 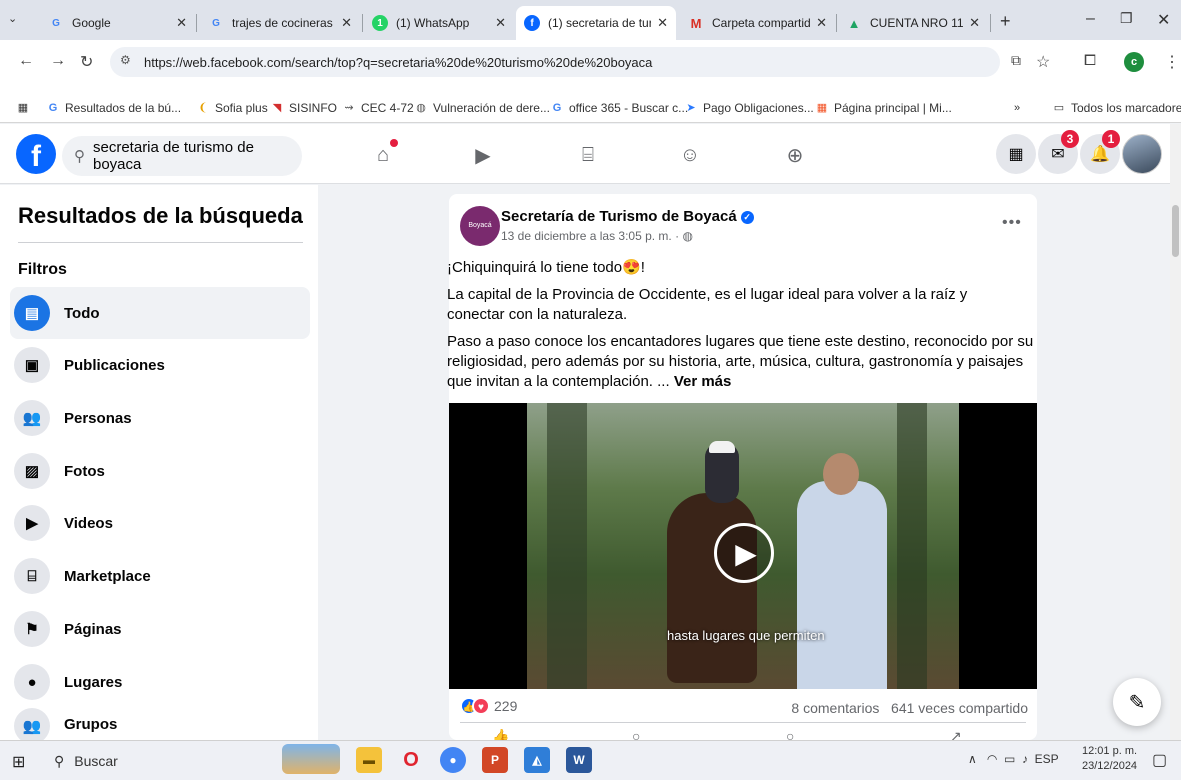 I want to click on filter-grupos: 👥 Grupos, so click(x=160, y=723).